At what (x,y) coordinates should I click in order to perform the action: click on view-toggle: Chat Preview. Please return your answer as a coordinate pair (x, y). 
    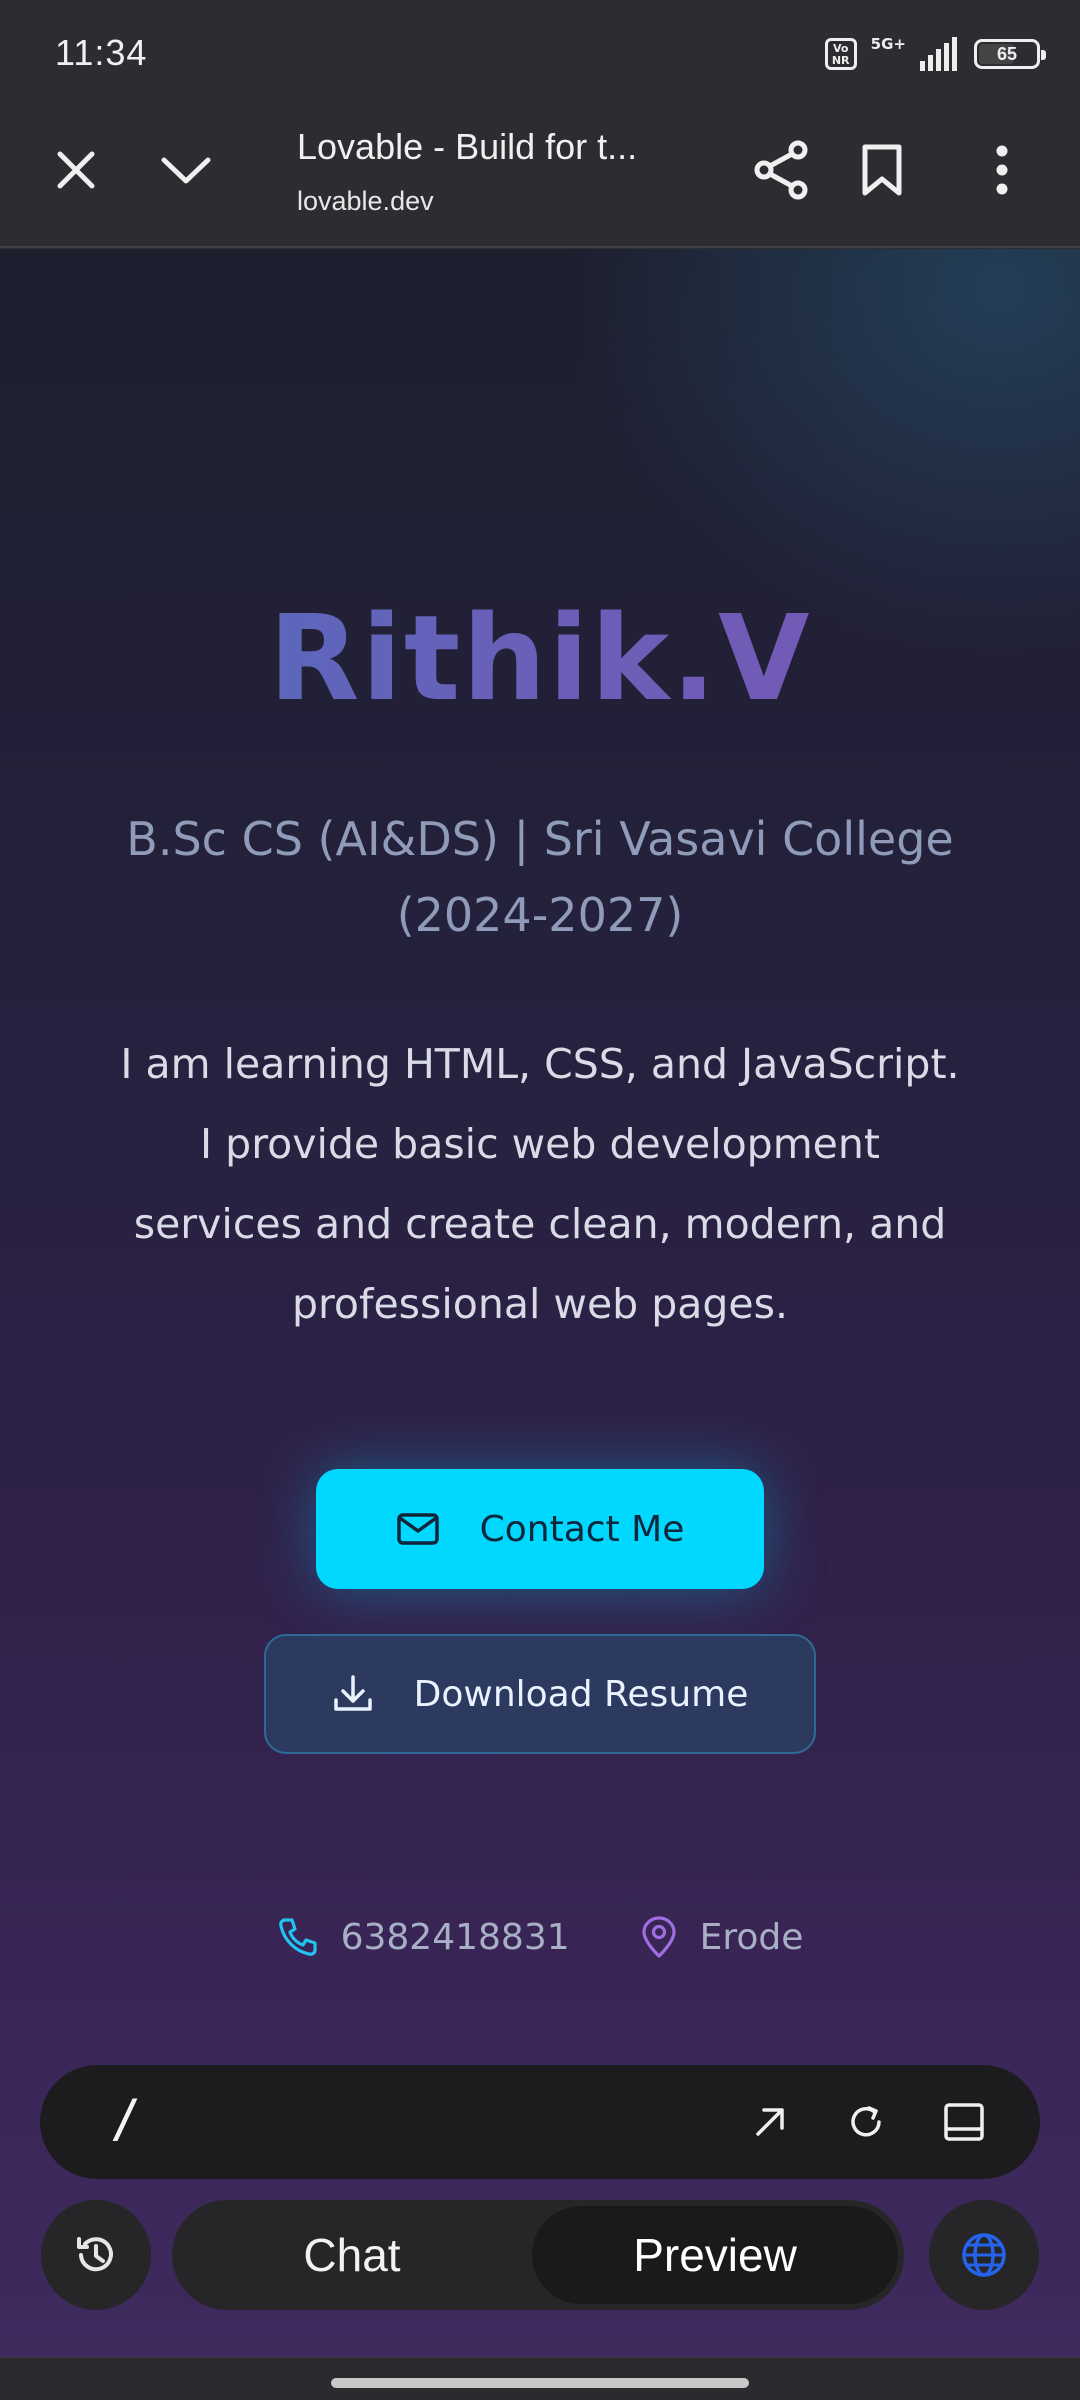
    Looking at the image, I should click on (538, 2255).